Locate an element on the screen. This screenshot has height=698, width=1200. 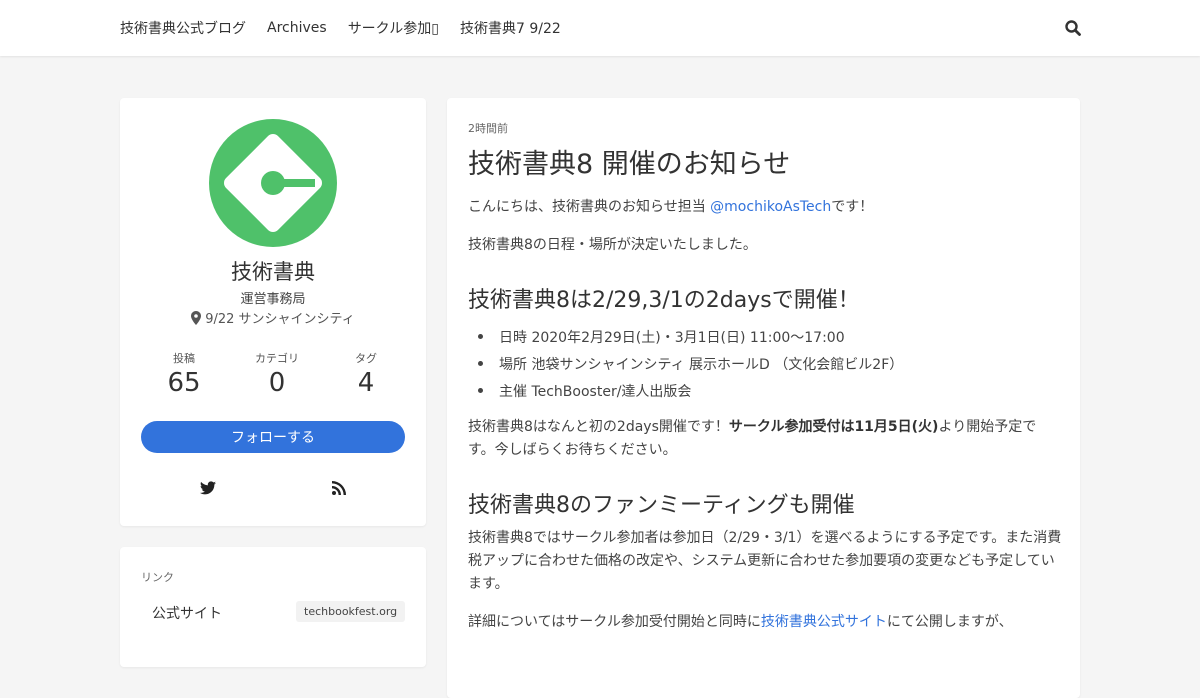
map-pin-icon is located at coordinates (196, 318).